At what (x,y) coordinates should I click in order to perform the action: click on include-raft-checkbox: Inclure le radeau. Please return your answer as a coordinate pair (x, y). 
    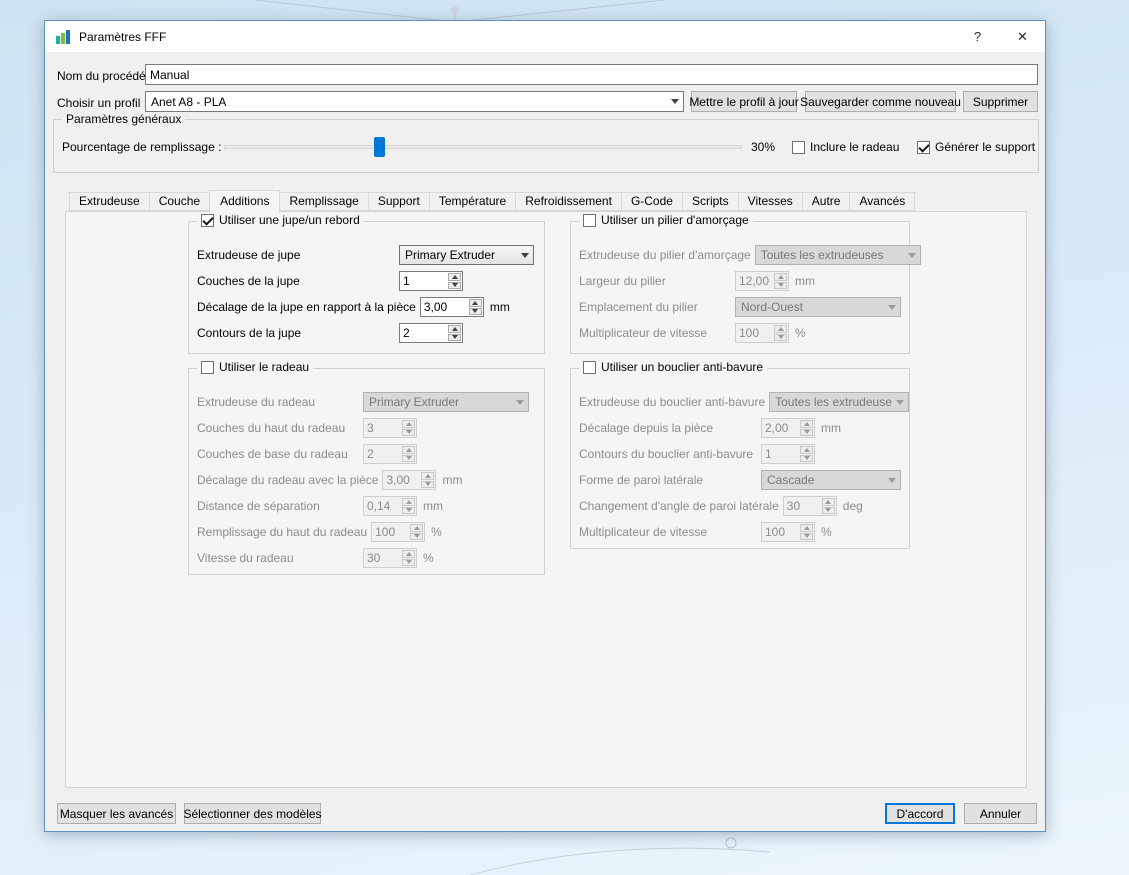
    Looking at the image, I should click on (845, 147).